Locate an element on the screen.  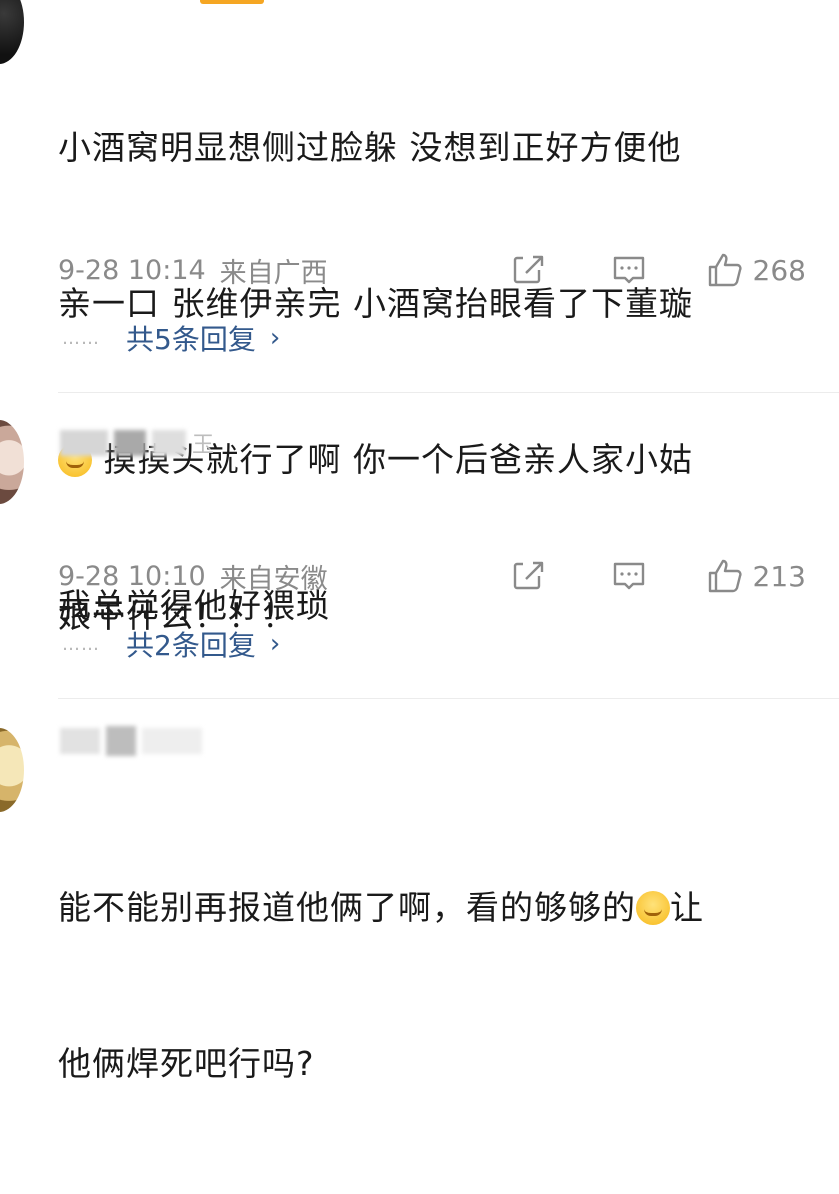
like-count: 213 is located at coordinates (779, 576).